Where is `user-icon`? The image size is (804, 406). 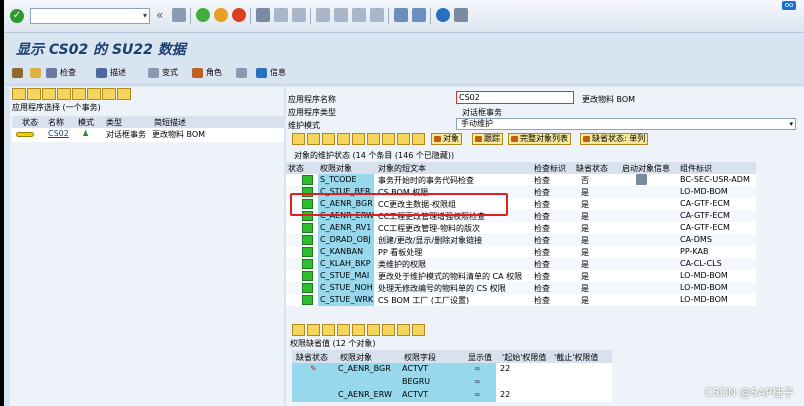
user-icon is located at coordinates (343, 330).